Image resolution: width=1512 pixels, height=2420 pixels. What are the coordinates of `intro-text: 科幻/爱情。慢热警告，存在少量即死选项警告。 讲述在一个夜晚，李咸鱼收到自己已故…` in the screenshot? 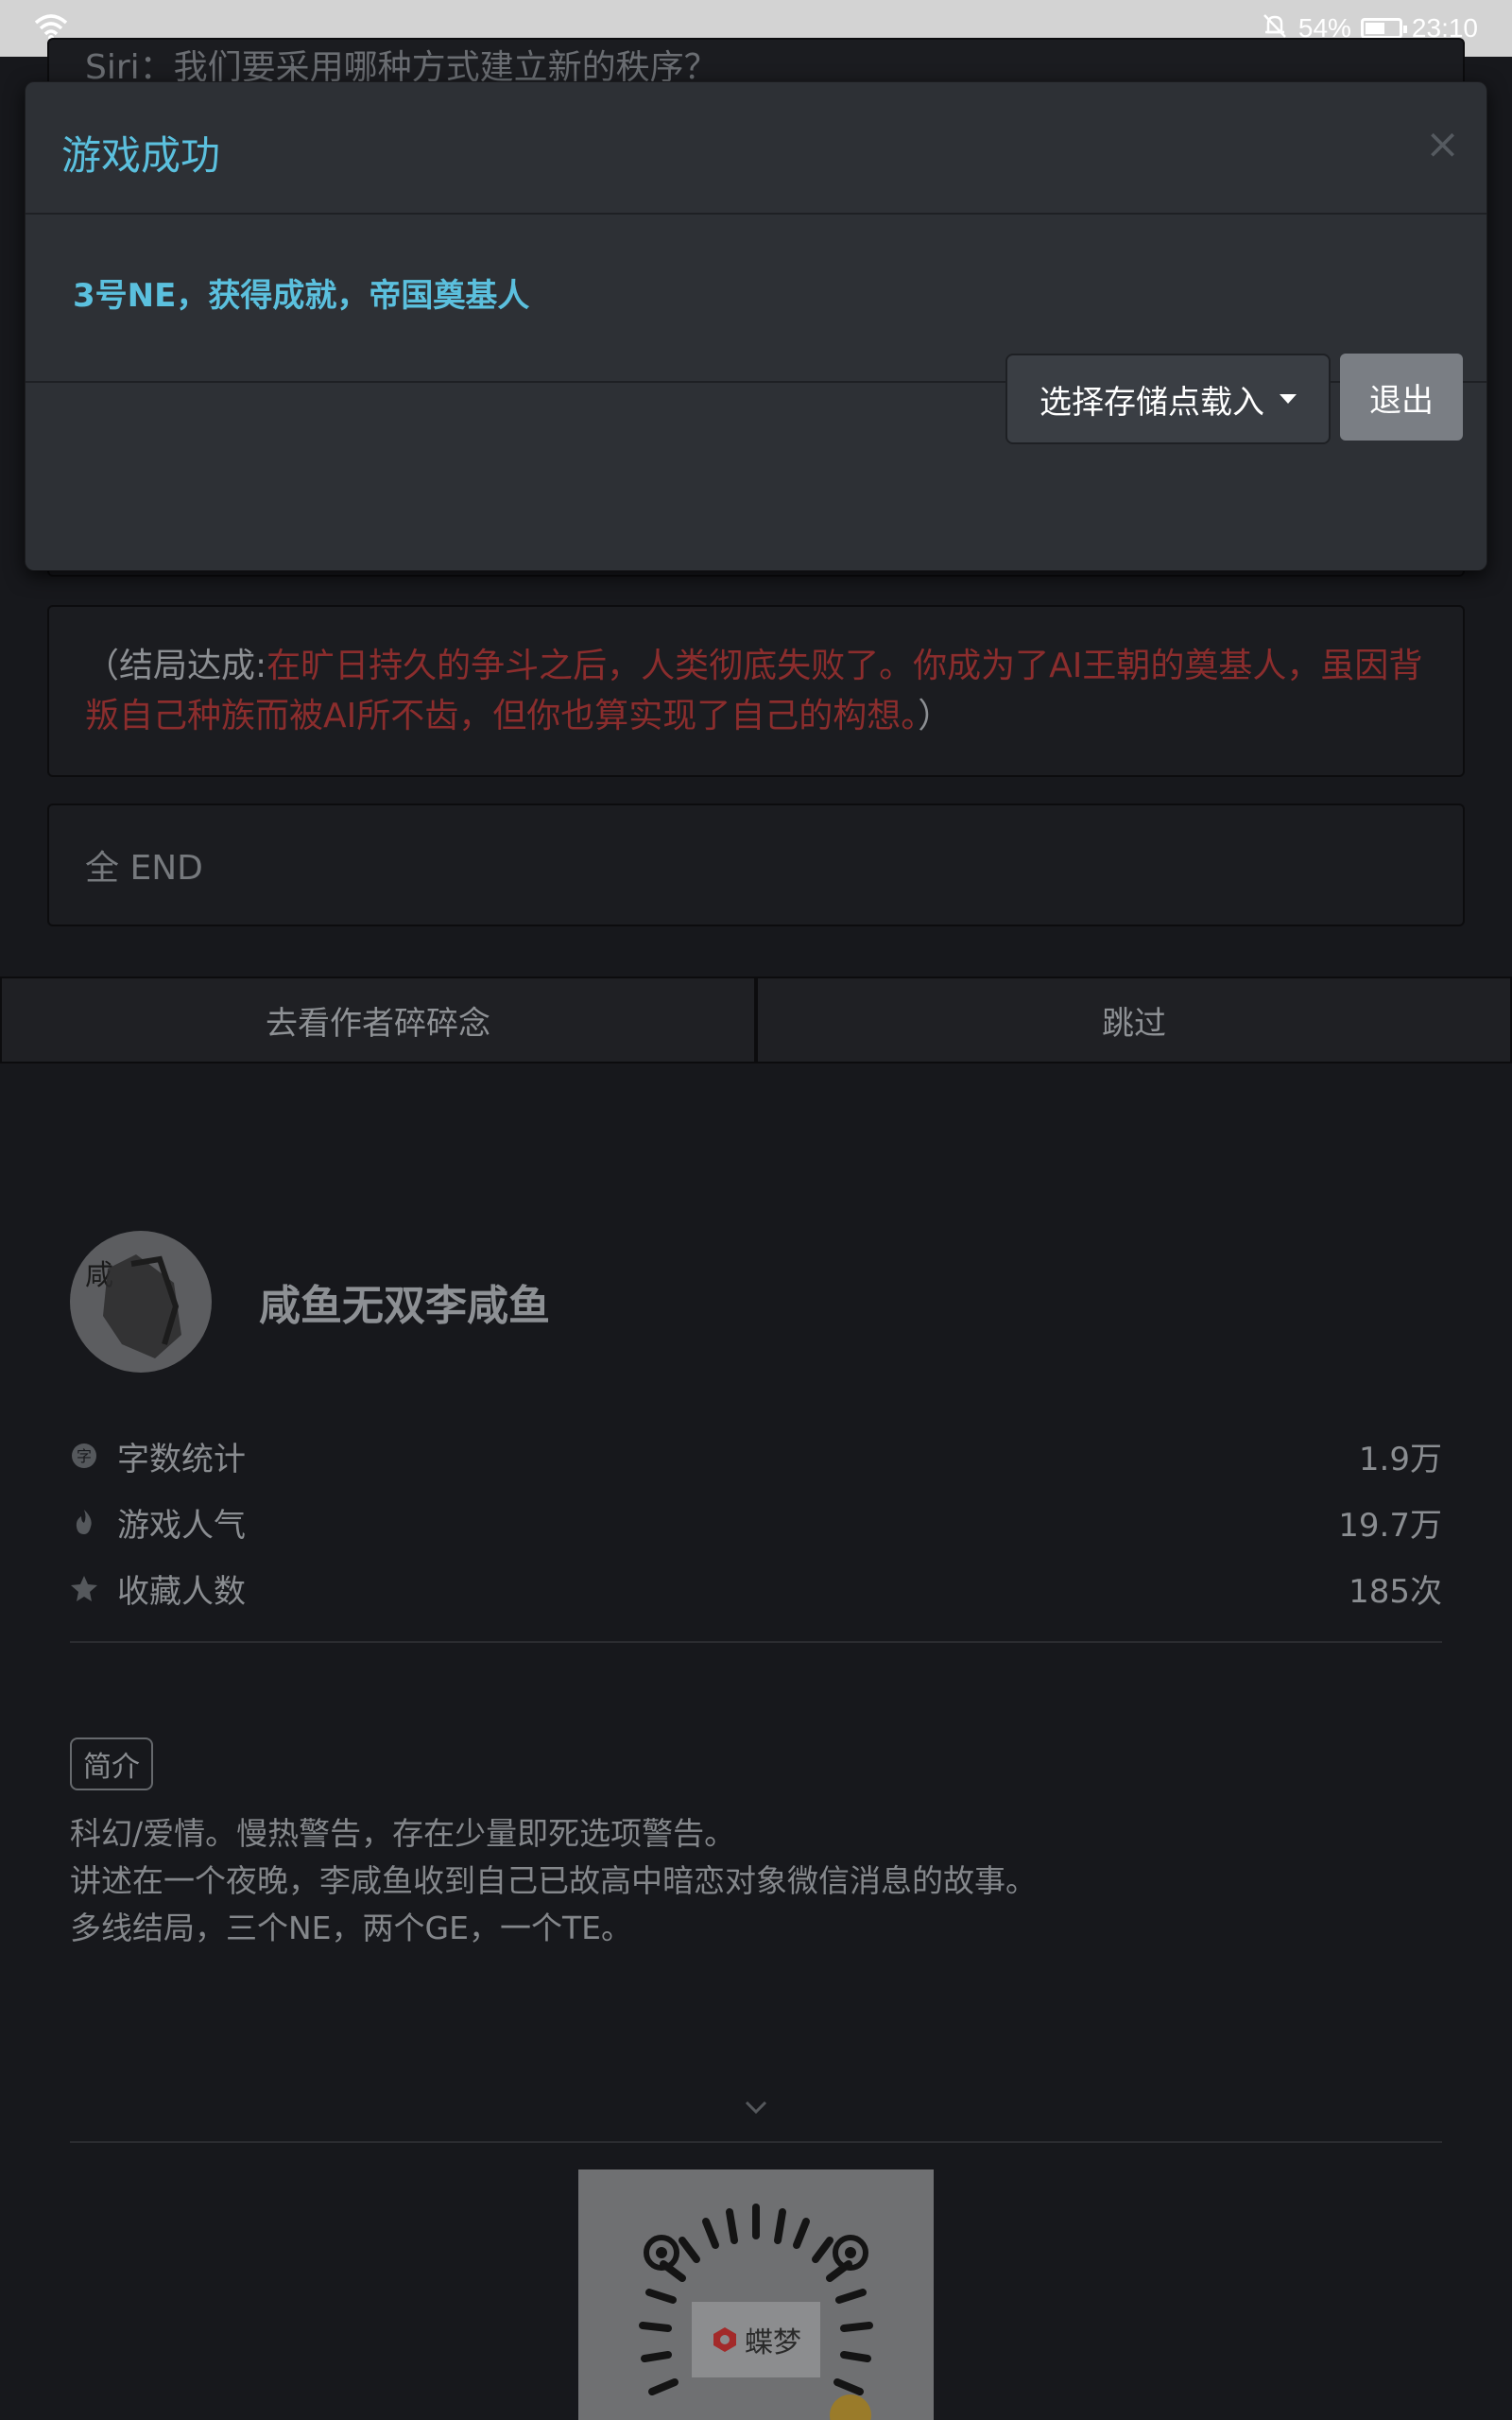 It's located at (553, 1881).